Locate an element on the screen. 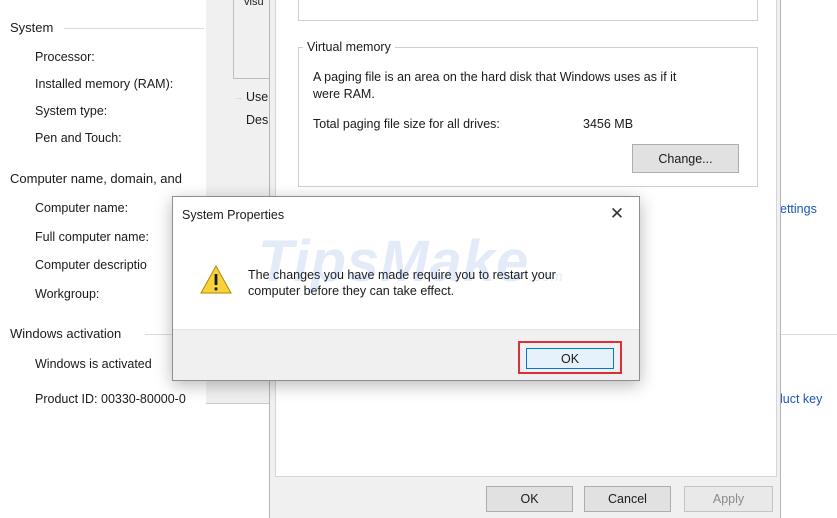  user-profiles-label: Use is located at coordinates (257, 97).